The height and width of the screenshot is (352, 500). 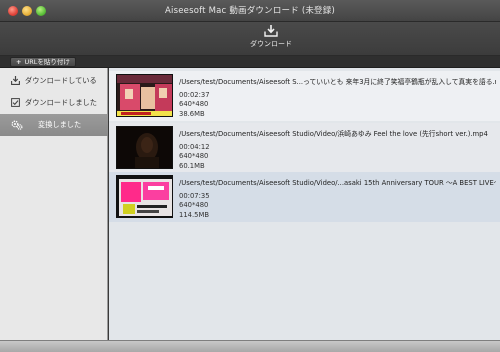 What do you see at coordinates (61, 80) in the screenshot?
I see `sidebar-item-label: ダウンロードしている` at bounding box center [61, 80].